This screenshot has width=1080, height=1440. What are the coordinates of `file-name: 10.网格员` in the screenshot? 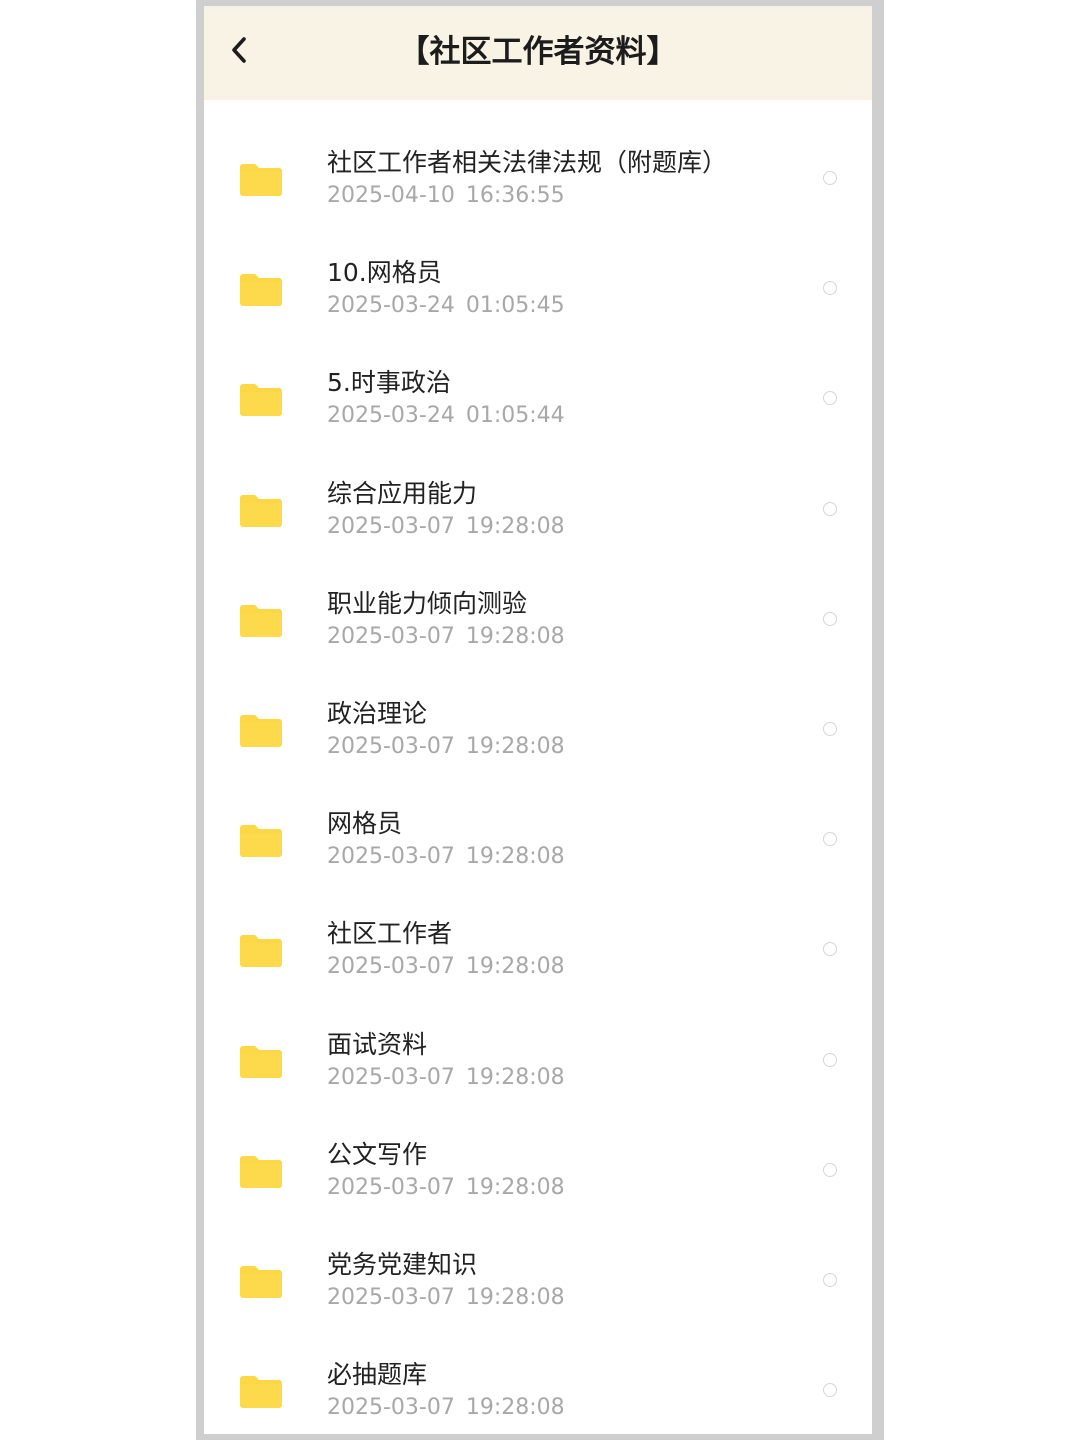 It's located at (384, 273).